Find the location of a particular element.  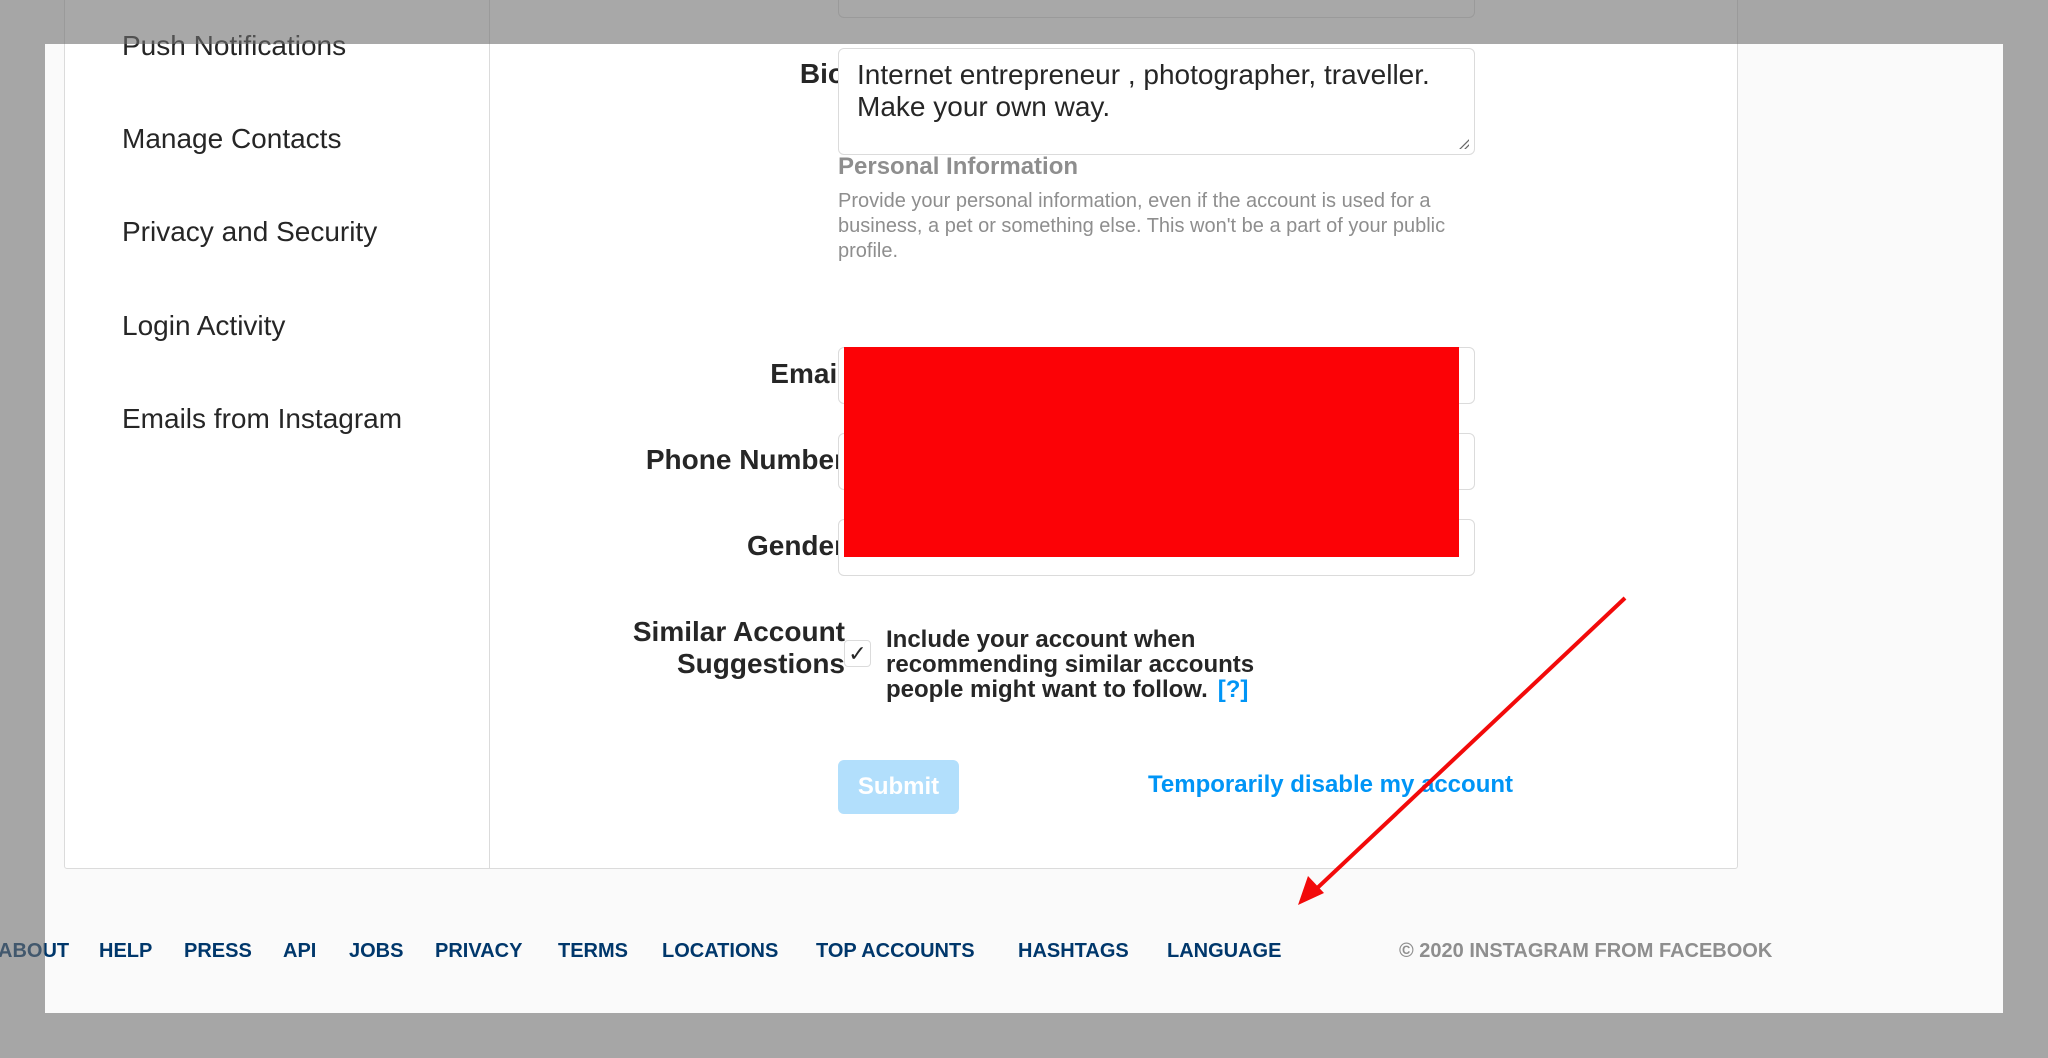

arrow-head-icon is located at coordinates (1311, 890).